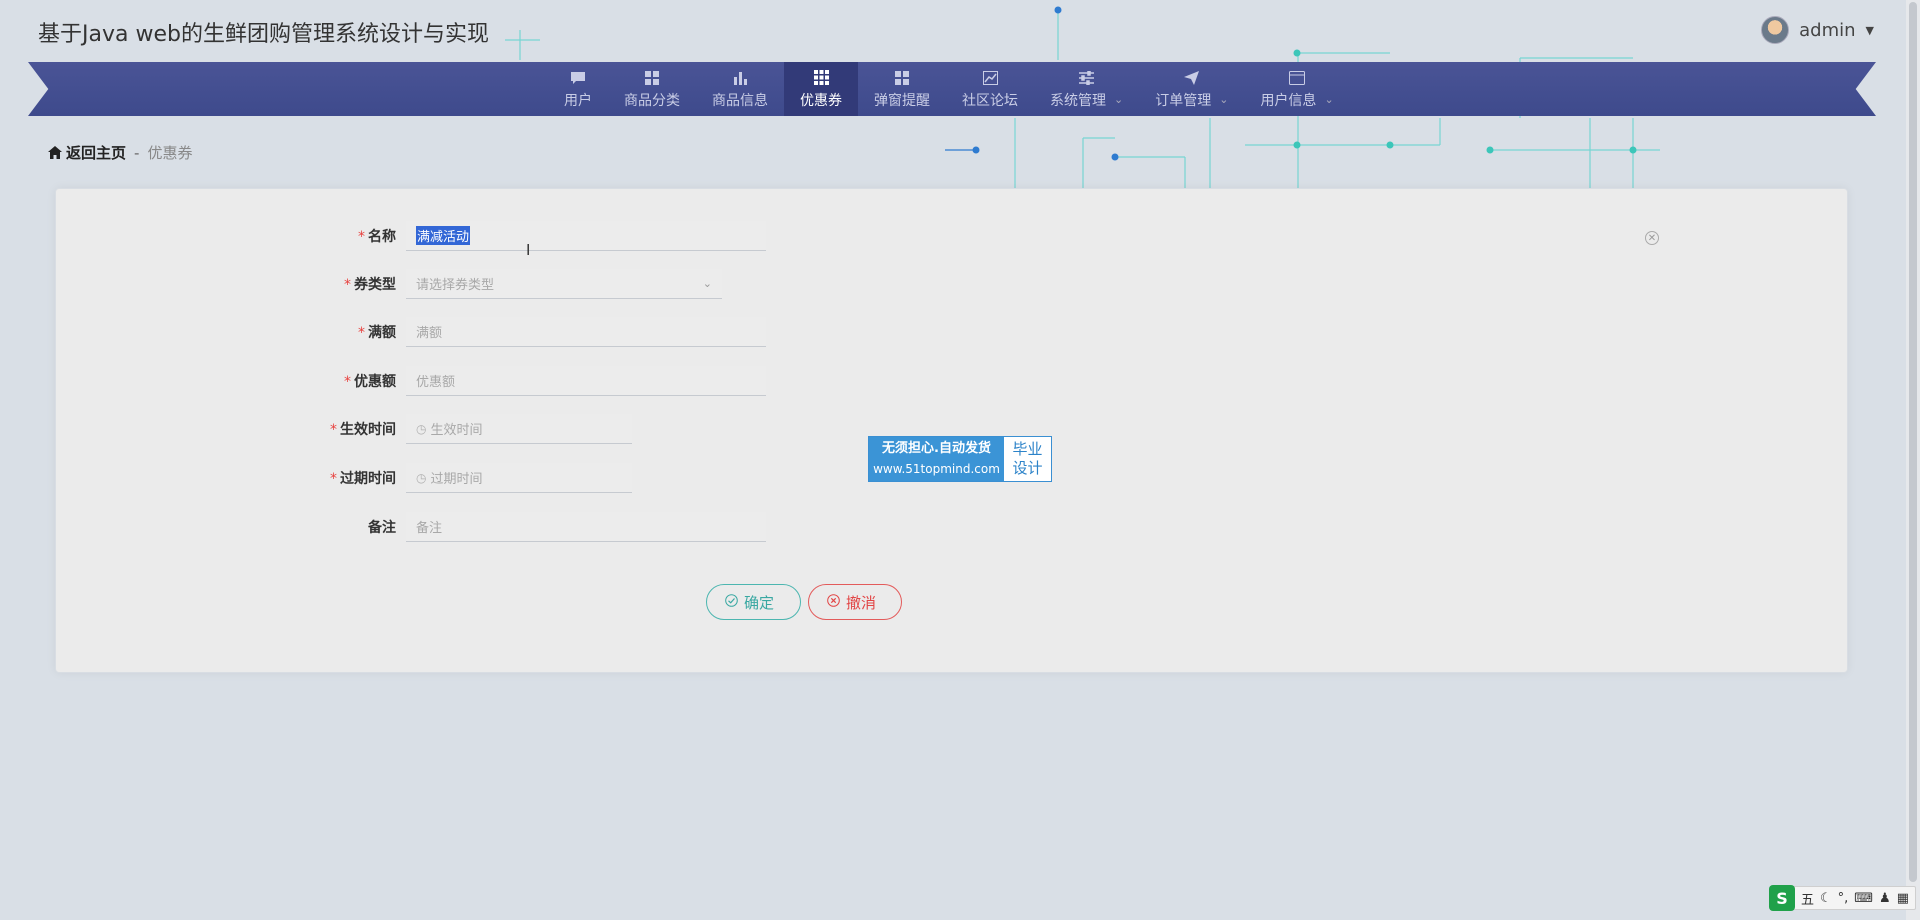 This screenshot has height=920, width=1920. Describe the element at coordinates (368, 430) in the screenshot. I see `start-time-label-text: 生效时间` at that location.